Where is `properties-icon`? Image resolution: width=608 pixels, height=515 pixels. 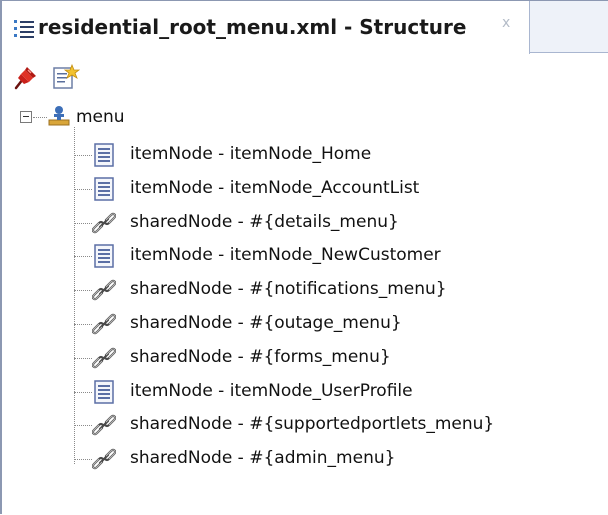 properties-icon is located at coordinates (65, 77).